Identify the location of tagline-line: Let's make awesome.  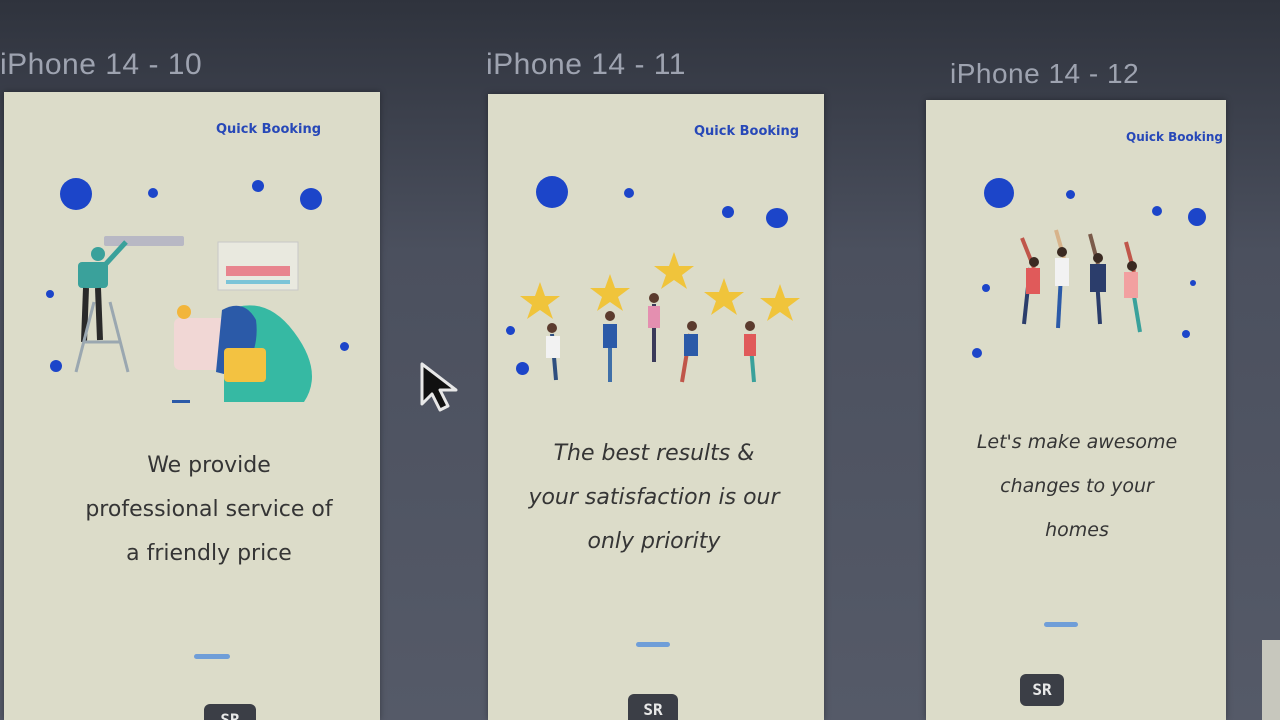
(1077, 442).